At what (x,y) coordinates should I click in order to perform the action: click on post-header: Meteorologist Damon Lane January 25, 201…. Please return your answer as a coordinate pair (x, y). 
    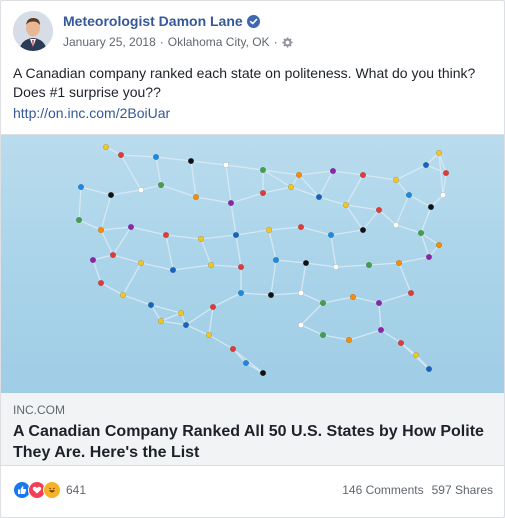
    Looking at the image, I should click on (253, 33).